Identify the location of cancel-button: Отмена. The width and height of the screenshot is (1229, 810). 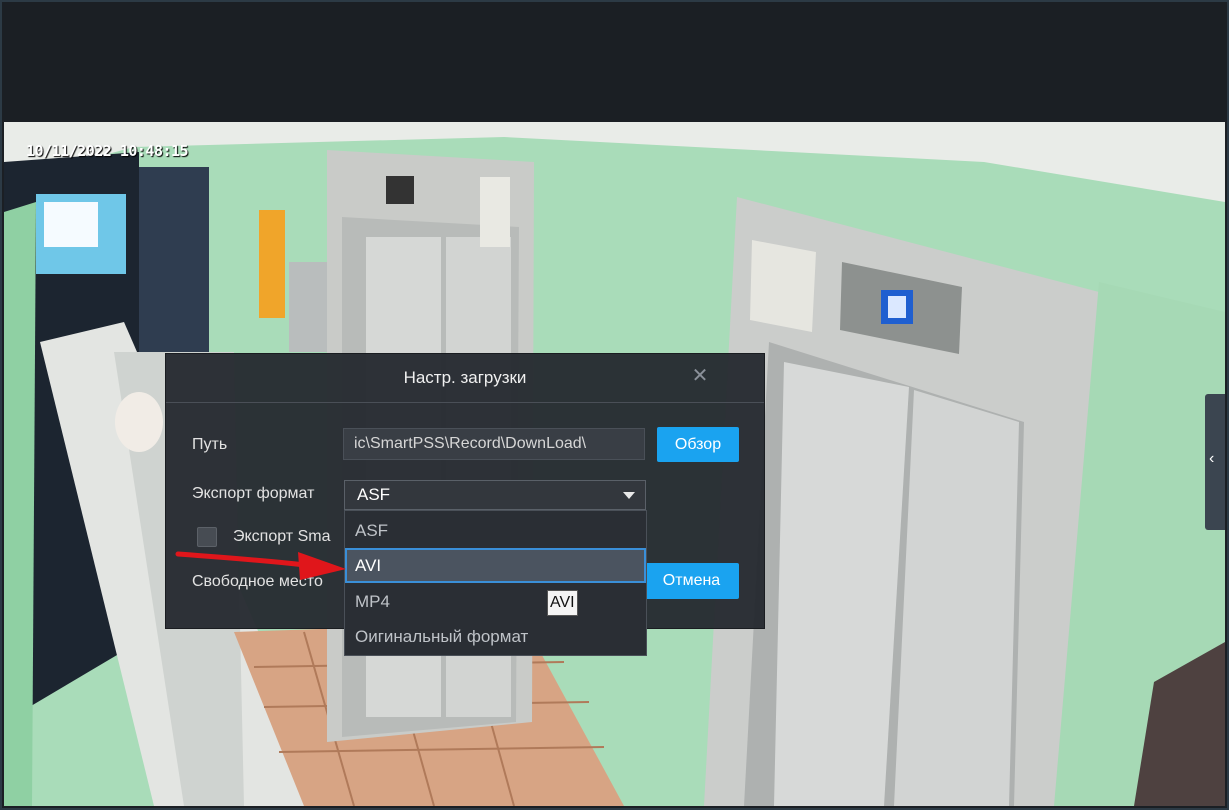
(691, 581).